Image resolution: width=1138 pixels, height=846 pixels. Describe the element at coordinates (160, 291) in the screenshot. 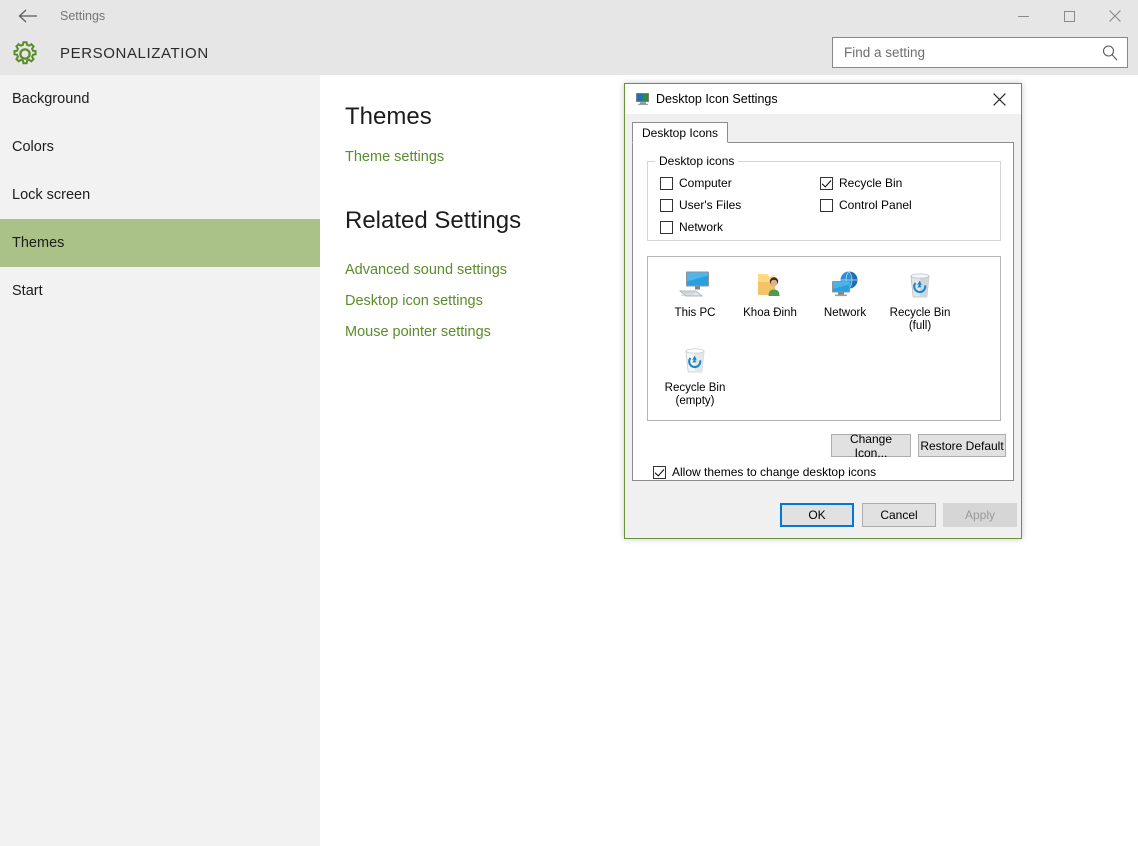

I see `sidebar-item-start: Start` at that location.